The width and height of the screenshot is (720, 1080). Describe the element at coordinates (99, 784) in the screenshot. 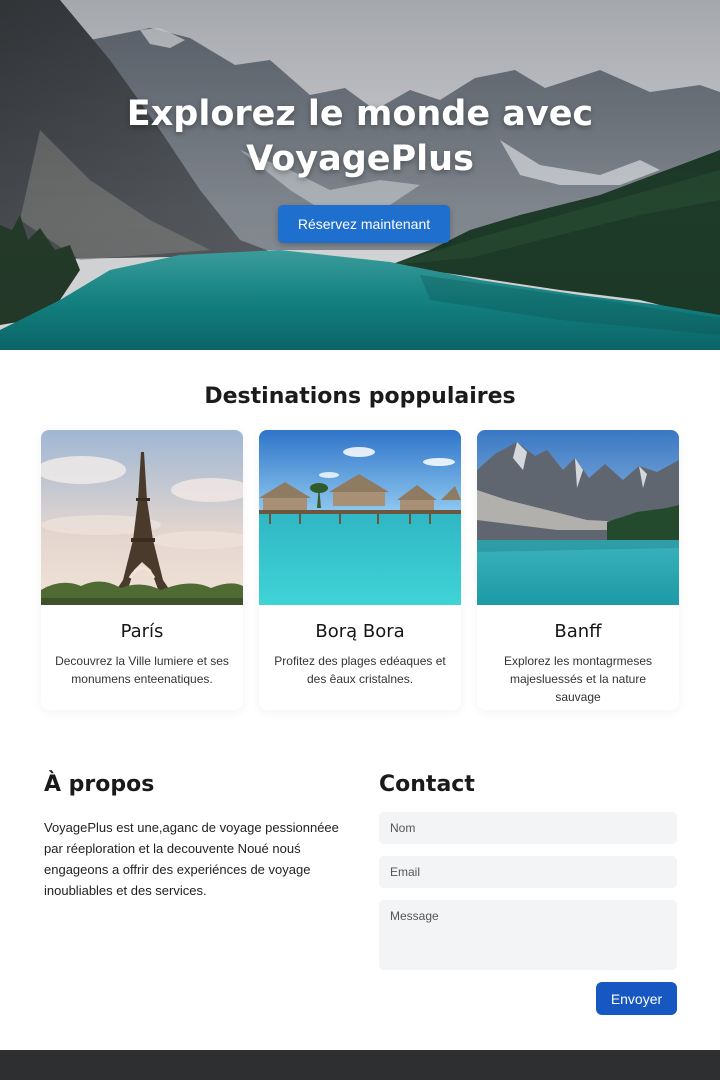

I see `about-title: À propos` at that location.